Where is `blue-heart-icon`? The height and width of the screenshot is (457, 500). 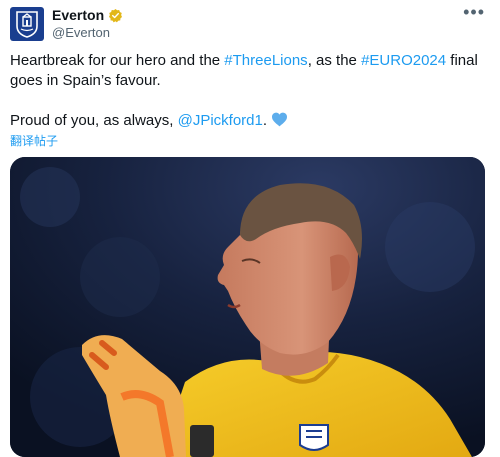
blue-heart-icon is located at coordinates (280, 119).